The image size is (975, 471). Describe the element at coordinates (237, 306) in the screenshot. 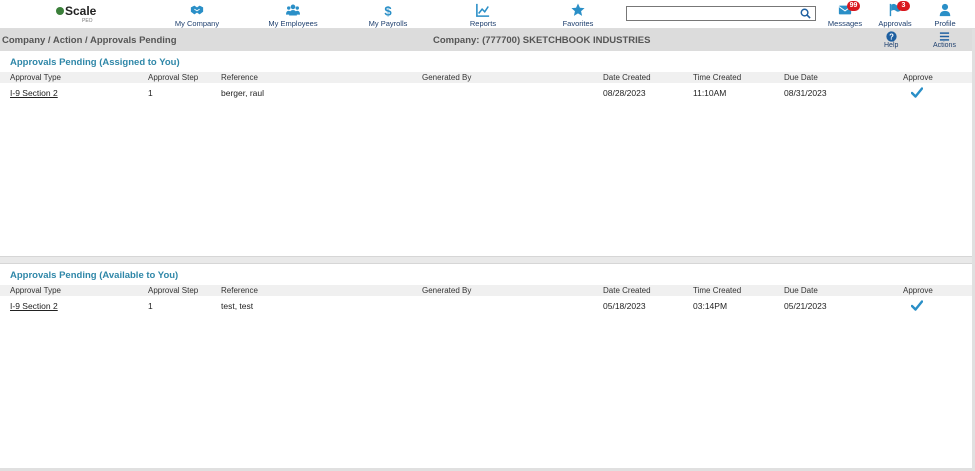

I see `reference-cell: test, test` at that location.